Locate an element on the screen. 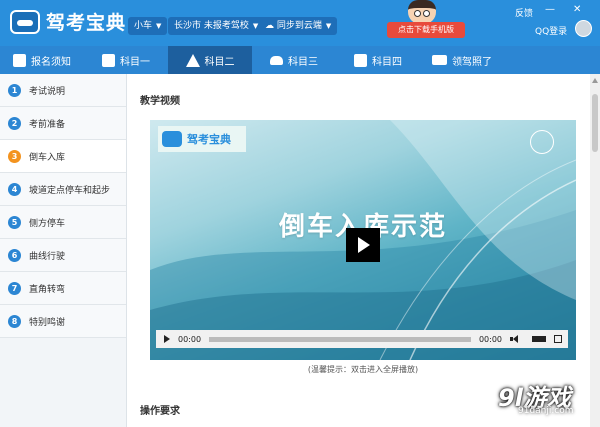 Image resolution: width=600 pixels, height=427 pixels. play-button is located at coordinates (363, 245).